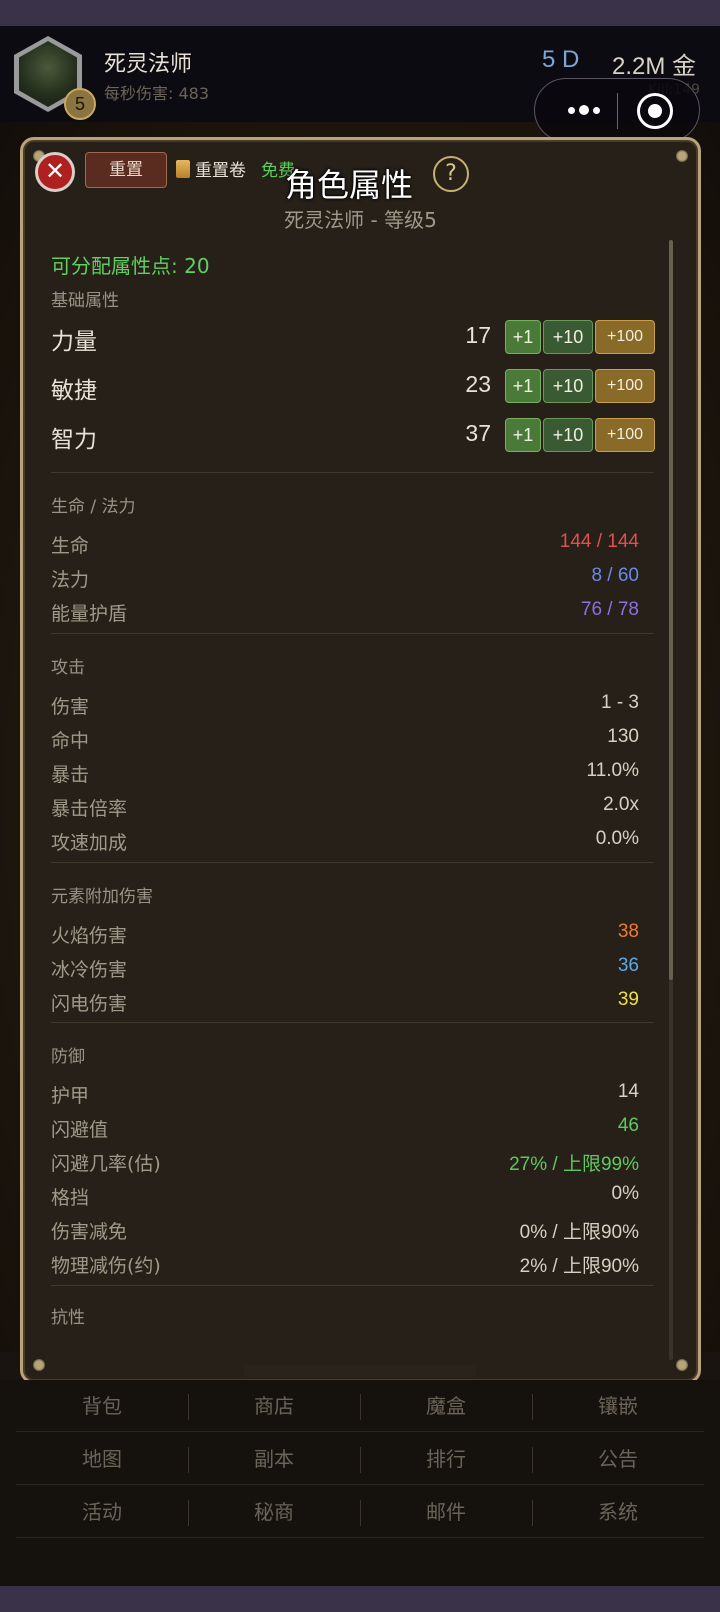  Describe the element at coordinates (625, 1193) in the screenshot. I see `stat-value: 0%` at that location.